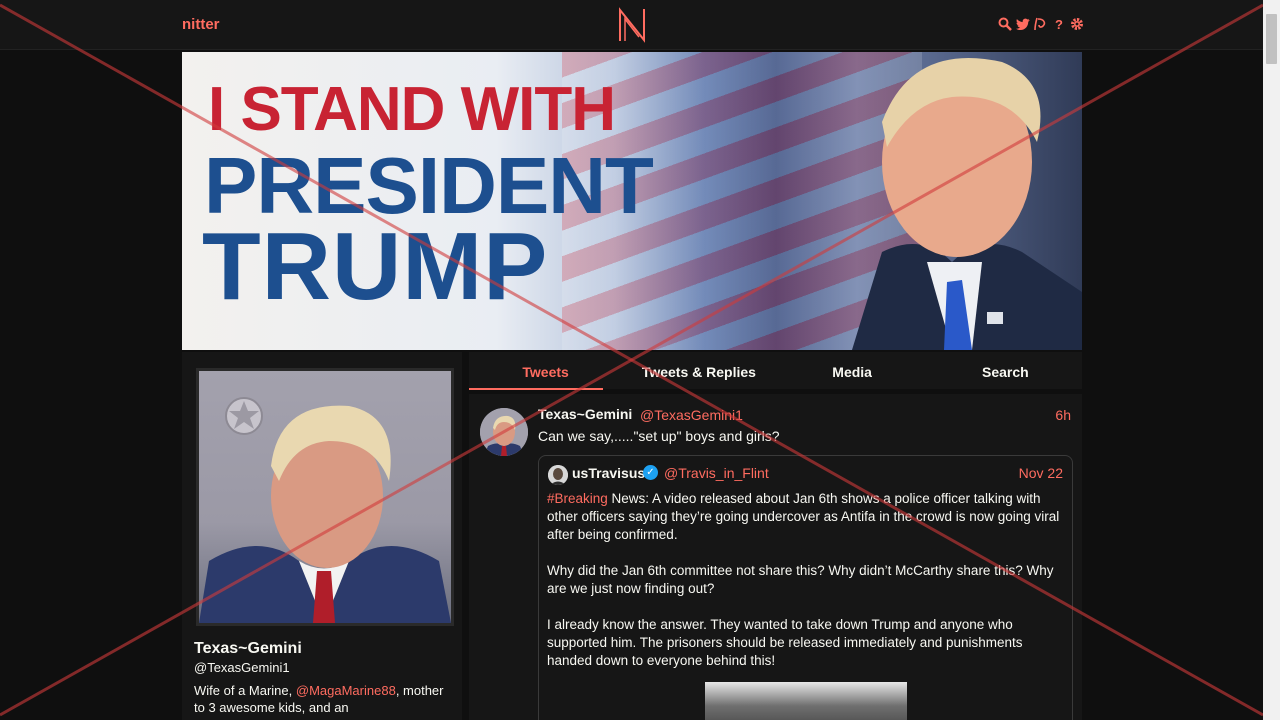  Describe the element at coordinates (852, 370) in the screenshot. I see `tab-media: Media` at that location.